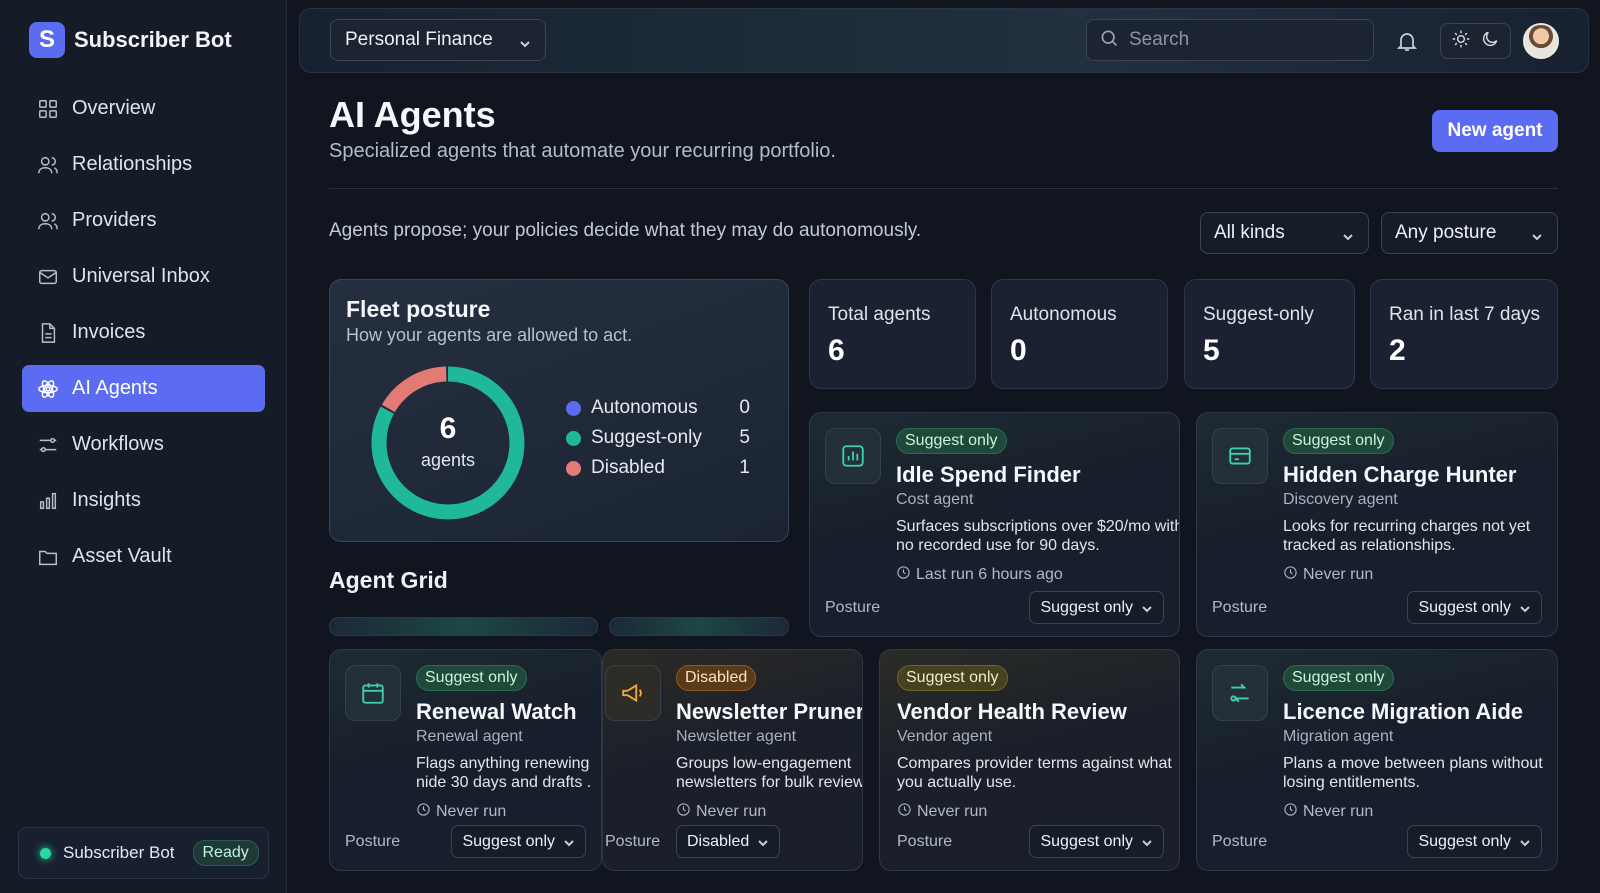 The height and width of the screenshot is (893, 1600). Describe the element at coordinates (143, 276) in the screenshot. I see `sidebar-item-universal-inbox: Universal Inbox` at that location.